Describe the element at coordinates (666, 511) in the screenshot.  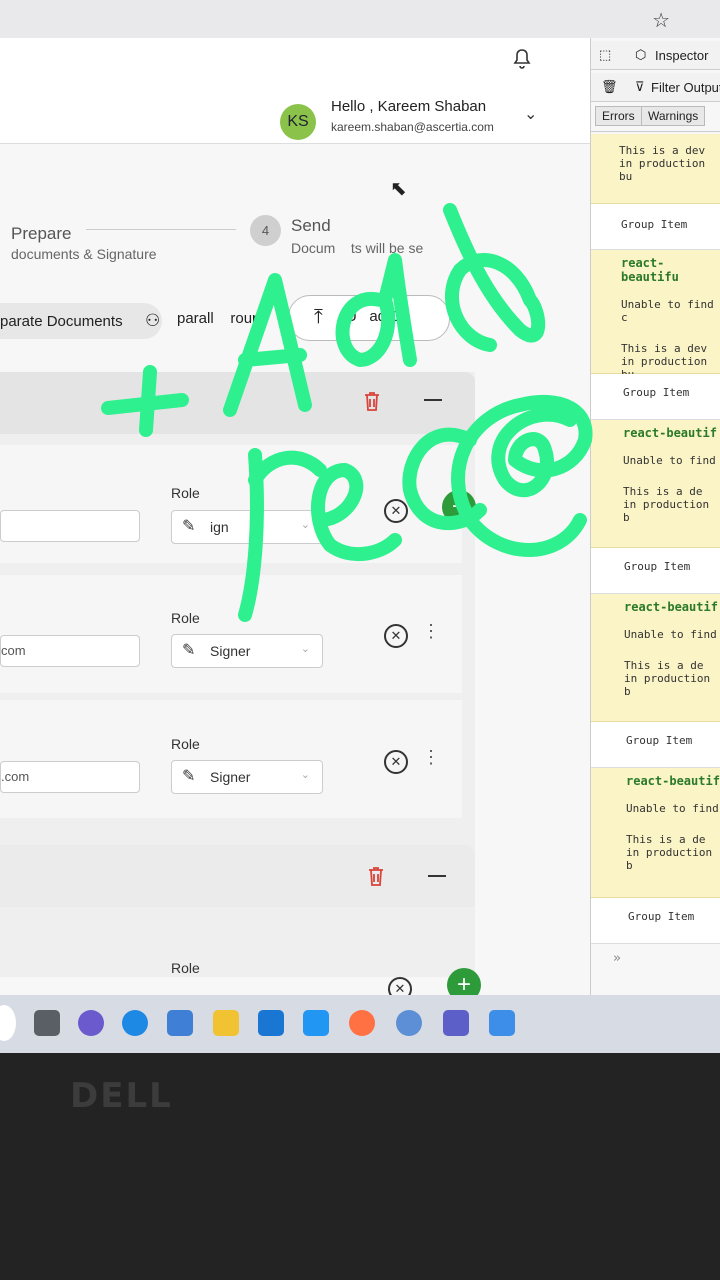
I see `log-line: in production b` at that location.